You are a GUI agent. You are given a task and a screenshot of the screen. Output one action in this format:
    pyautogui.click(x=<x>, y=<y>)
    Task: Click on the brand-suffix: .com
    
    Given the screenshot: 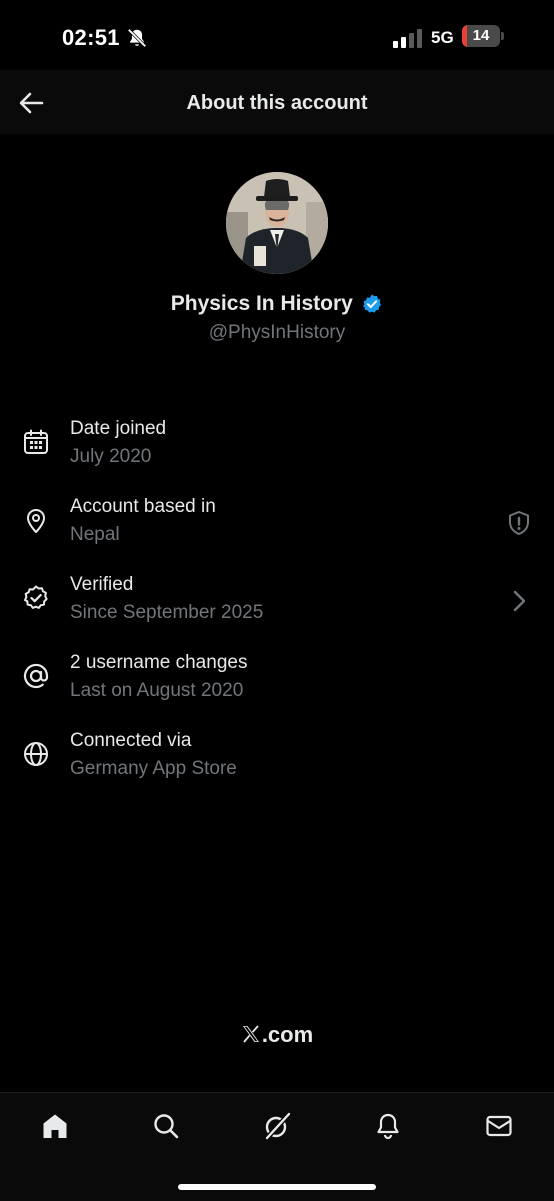 What is the action you would take?
    pyautogui.click(x=287, y=1034)
    